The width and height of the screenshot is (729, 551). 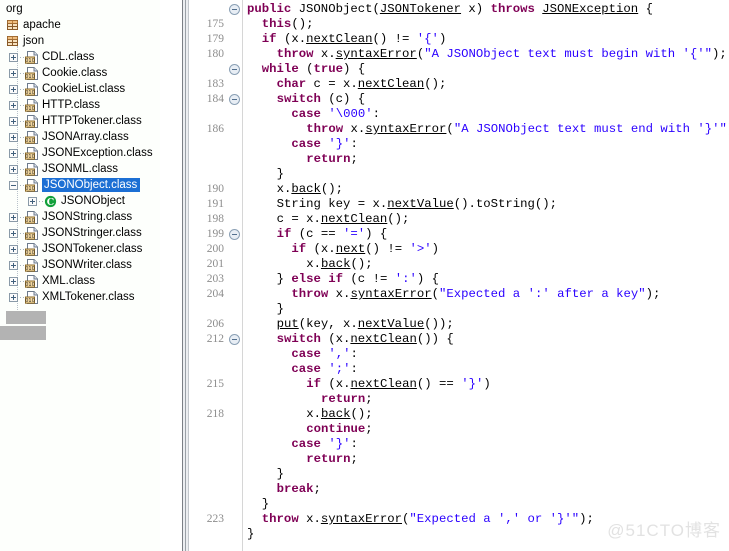 What do you see at coordinates (313, 69) in the screenshot?
I see `code-line: while (true) {` at bounding box center [313, 69].